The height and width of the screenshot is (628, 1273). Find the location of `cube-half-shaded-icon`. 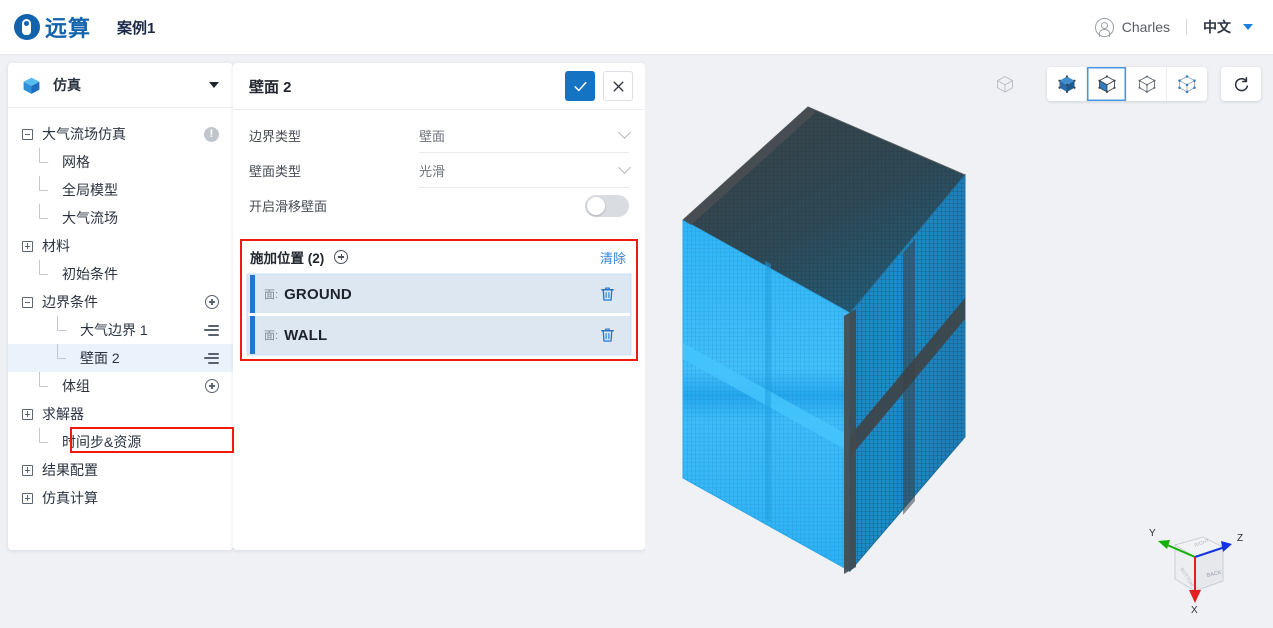

cube-half-shaded-icon is located at coordinates (1107, 84).